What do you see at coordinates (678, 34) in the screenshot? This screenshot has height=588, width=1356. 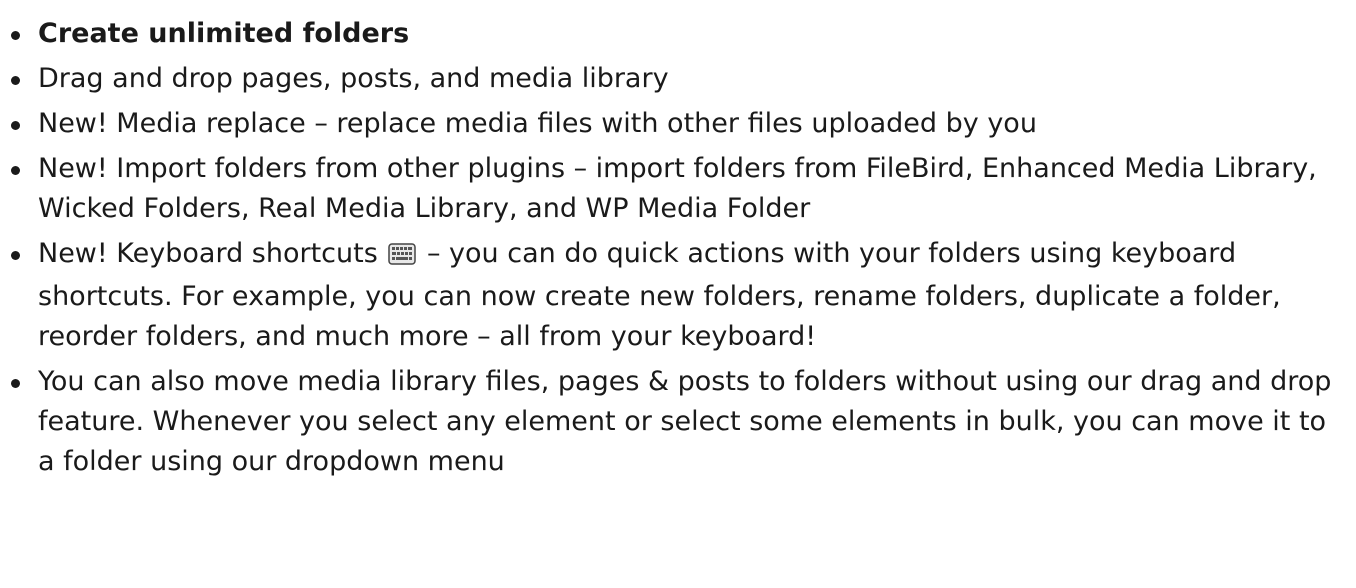 I see `list-item: Create unlimited folders` at bounding box center [678, 34].